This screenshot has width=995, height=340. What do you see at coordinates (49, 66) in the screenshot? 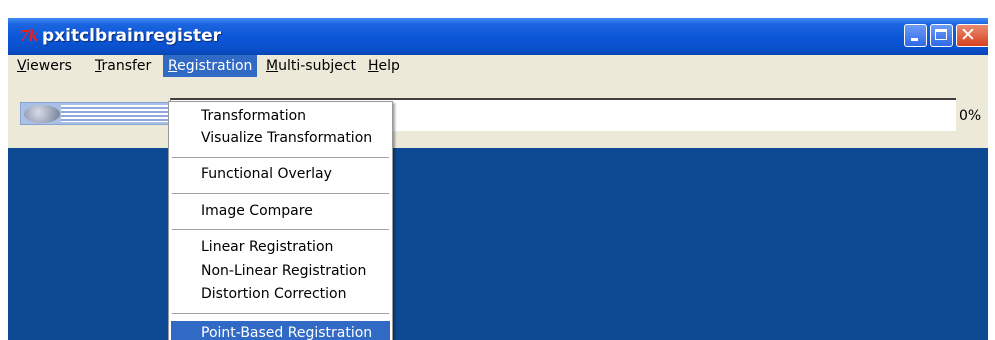
I see `menu-viewers-label: iewers` at bounding box center [49, 66].